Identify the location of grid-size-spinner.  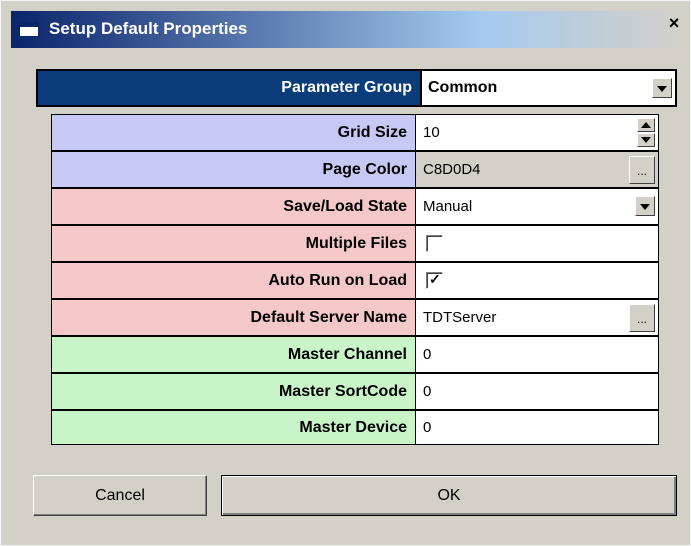
(646, 132).